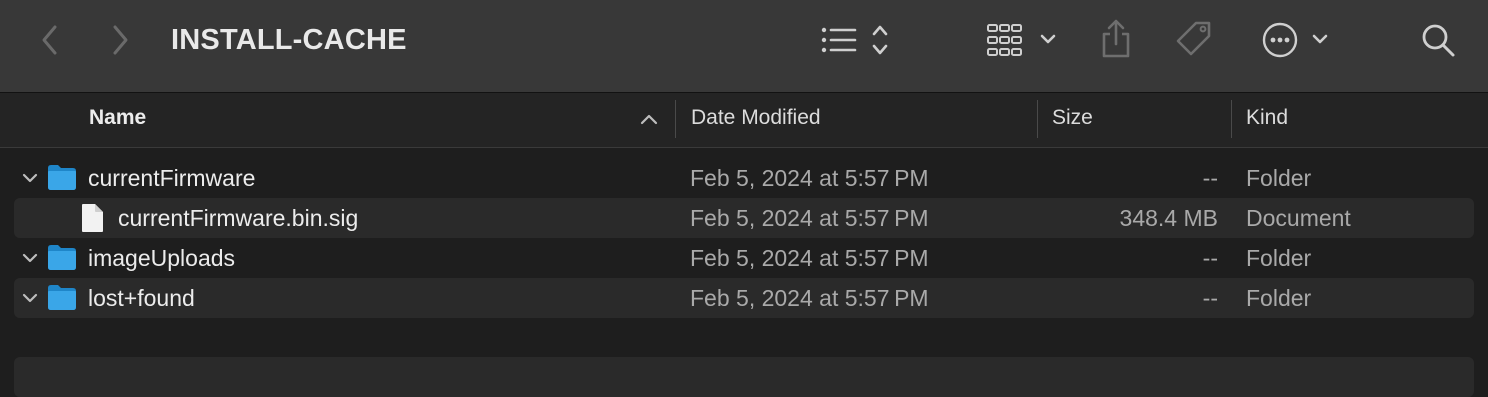  I want to click on file-name: currentFirmware, so click(172, 178).